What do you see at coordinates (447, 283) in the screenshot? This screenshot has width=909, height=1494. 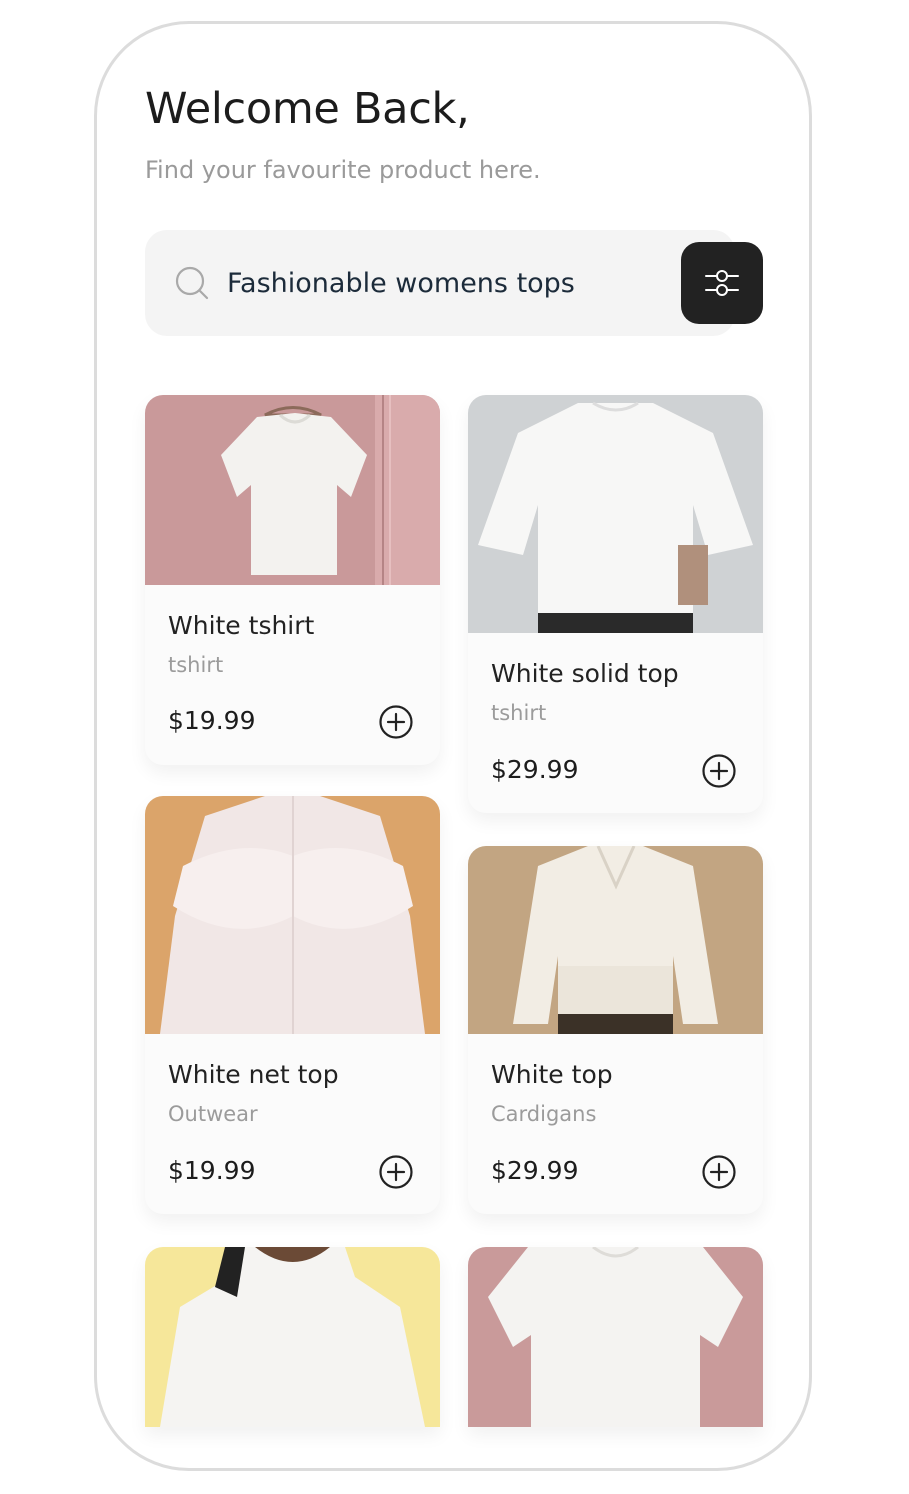 I see `search-input` at bounding box center [447, 283].